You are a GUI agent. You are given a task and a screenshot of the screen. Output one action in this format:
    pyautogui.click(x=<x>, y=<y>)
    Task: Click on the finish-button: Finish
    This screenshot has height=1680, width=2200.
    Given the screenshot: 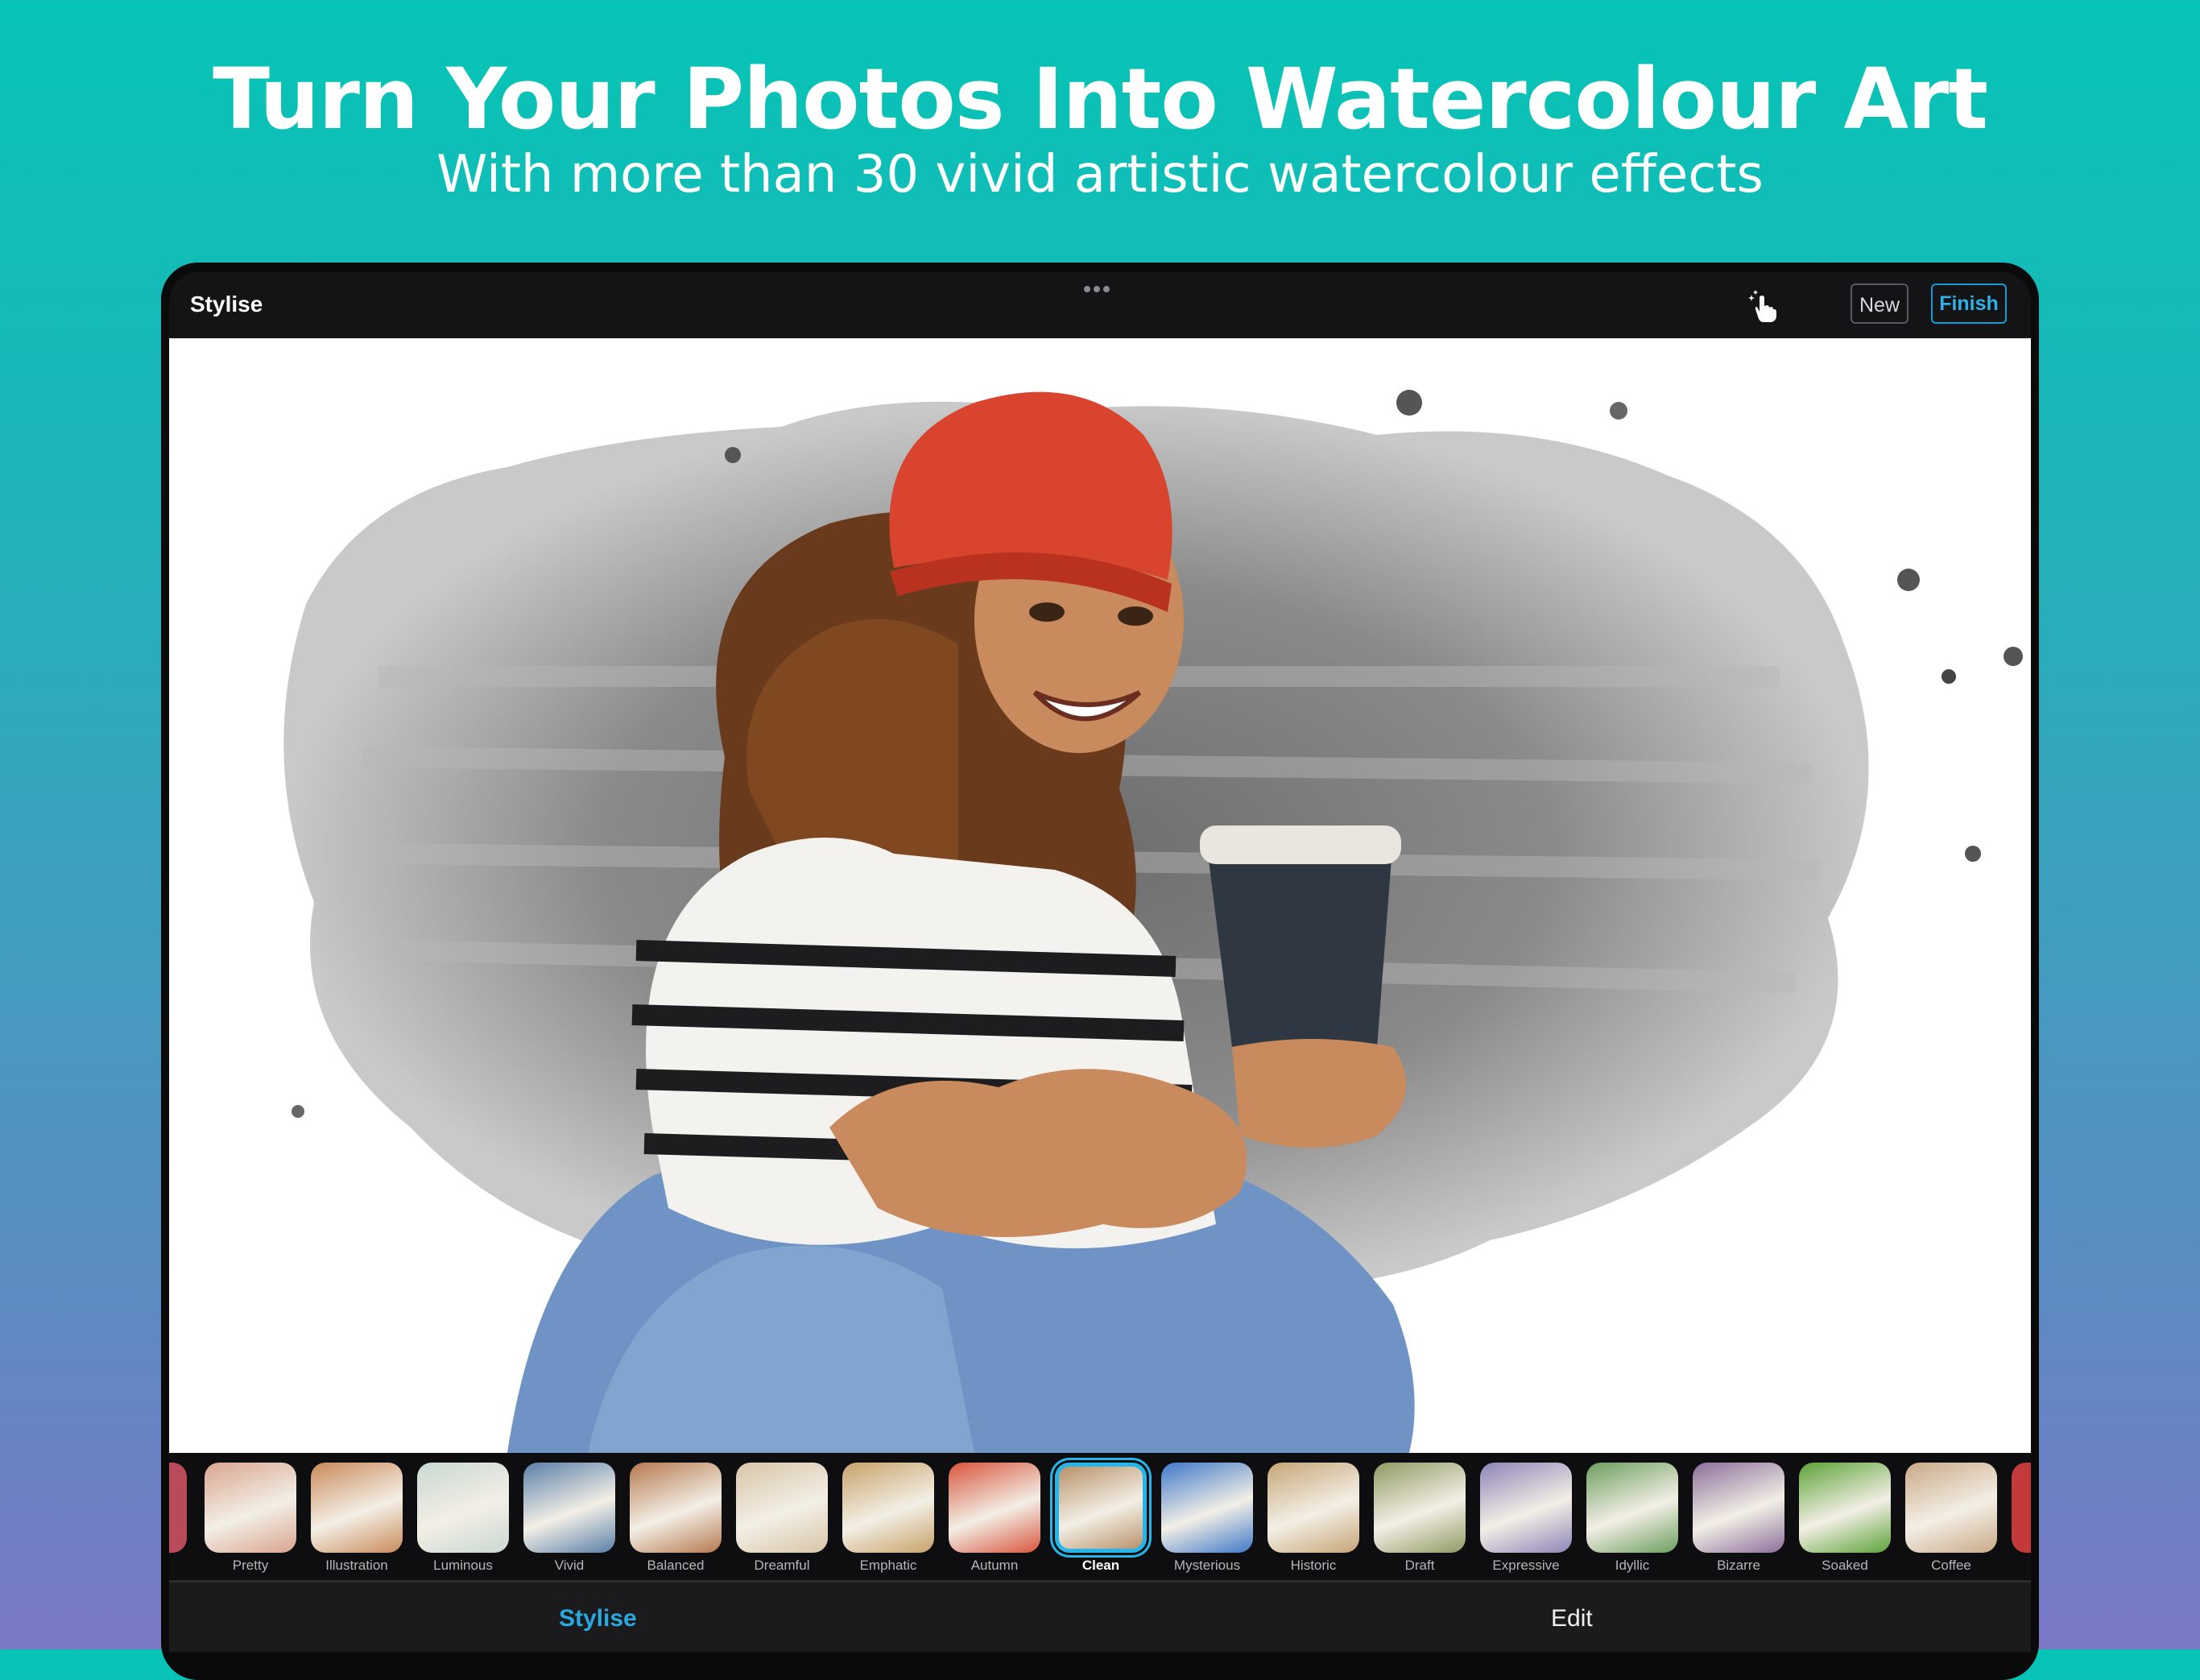 What is the action you would take?
    pyautogui.click(x=1969, y=303)
    